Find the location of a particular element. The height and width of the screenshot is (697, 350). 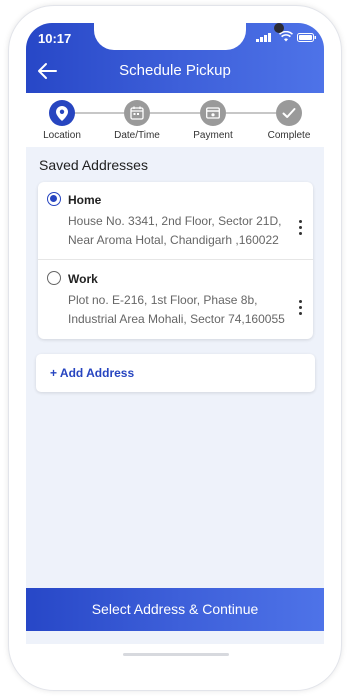

wifi-icon is located at coordinates (286, 36).